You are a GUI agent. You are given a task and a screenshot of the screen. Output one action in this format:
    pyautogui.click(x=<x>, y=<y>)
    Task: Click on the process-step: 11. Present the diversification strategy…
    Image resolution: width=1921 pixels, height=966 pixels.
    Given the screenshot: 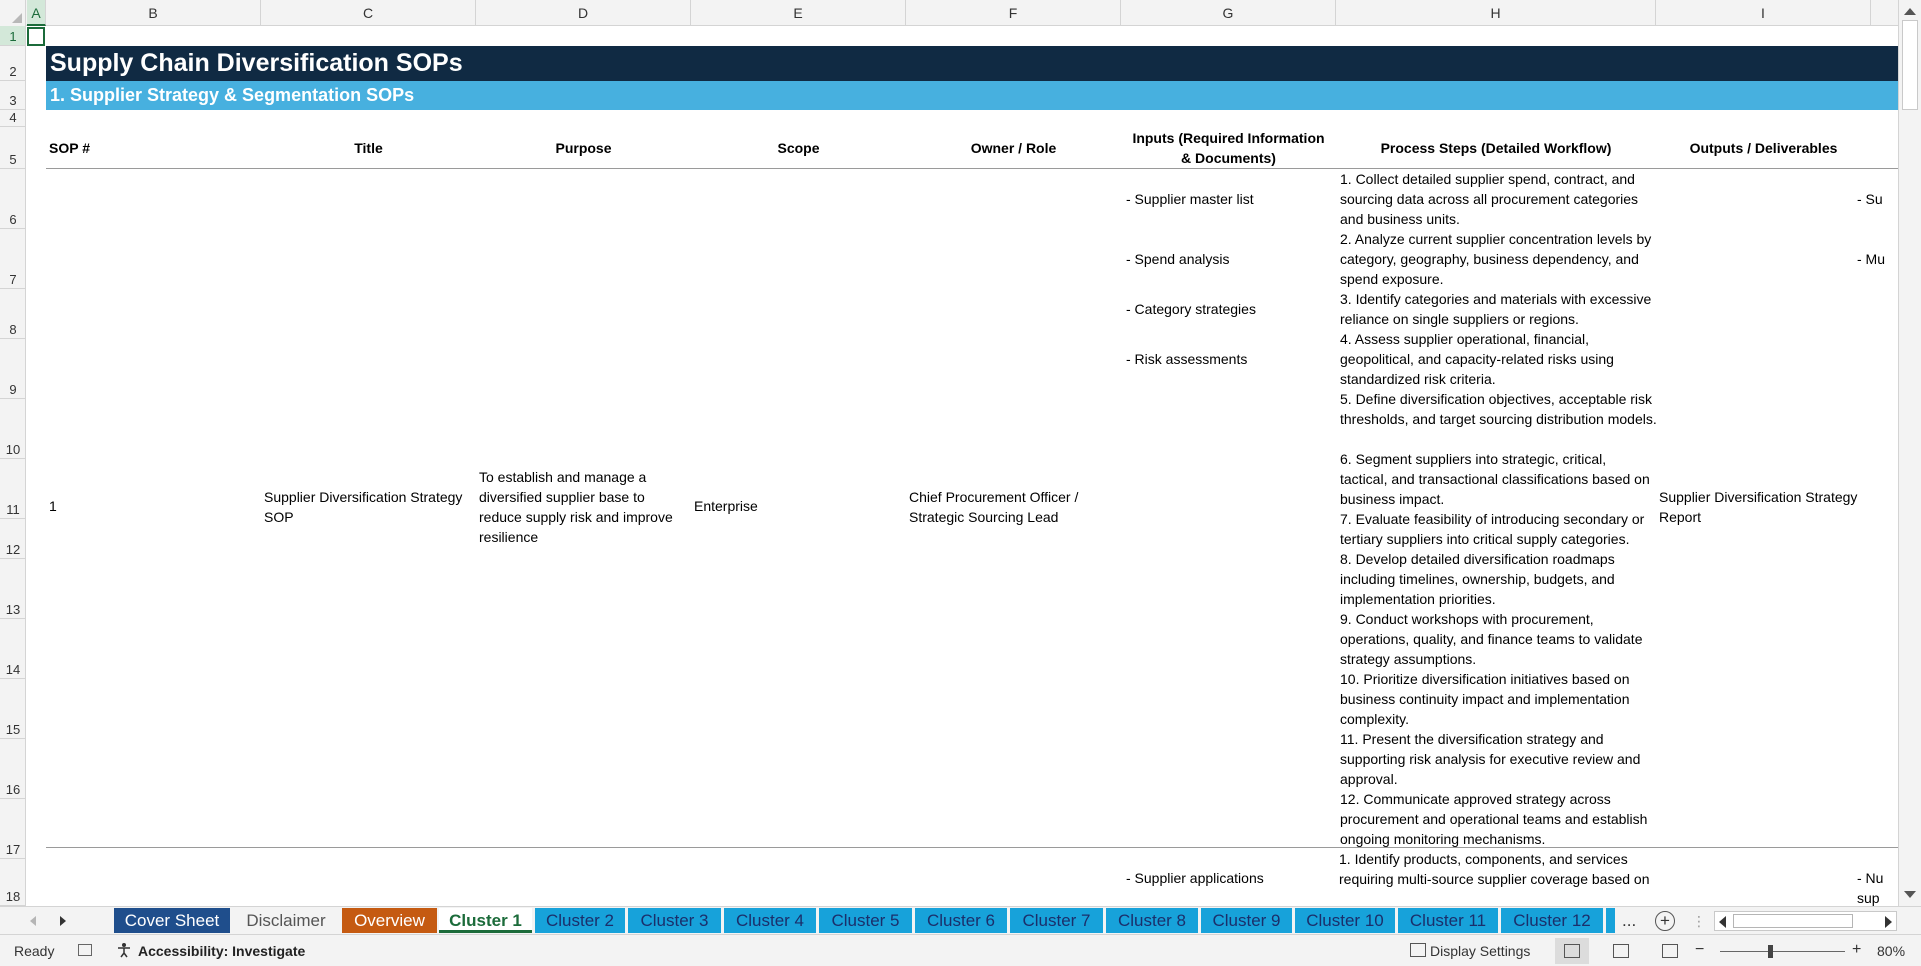 What is the action you would take?
    pyautogui.click(x=1490, y=759)
    